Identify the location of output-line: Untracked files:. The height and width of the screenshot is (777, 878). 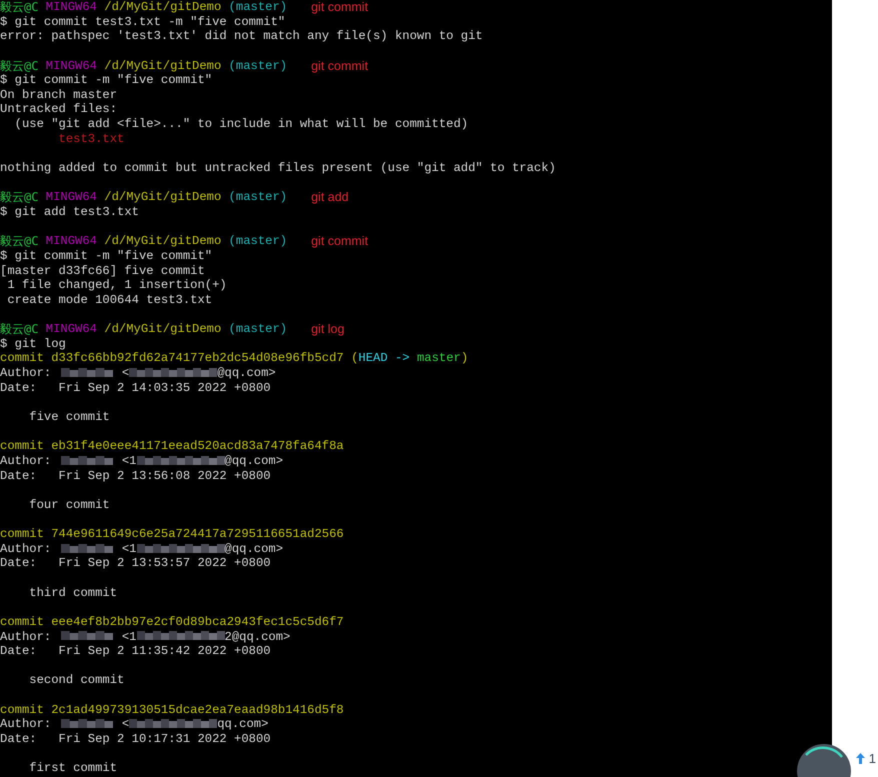
(59, 110).